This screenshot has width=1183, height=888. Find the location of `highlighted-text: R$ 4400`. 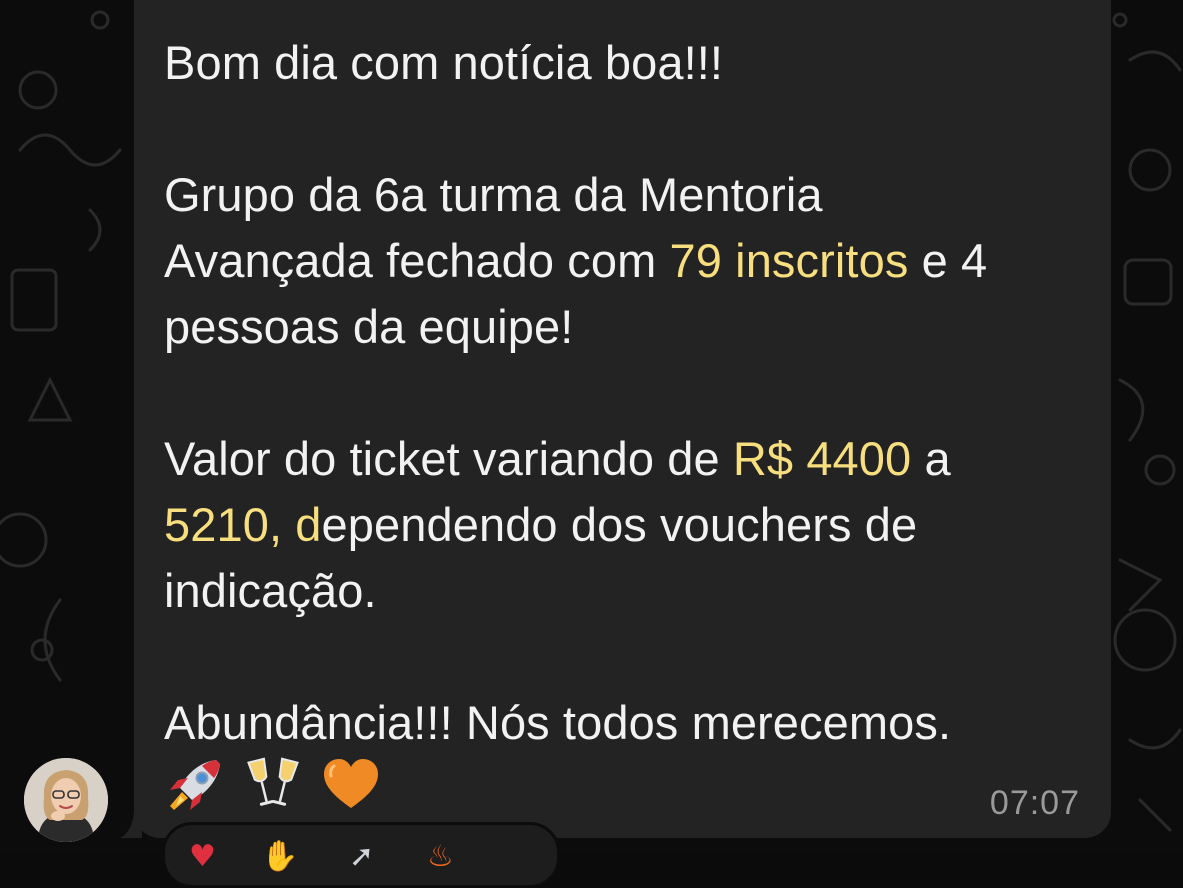

highlighted-text: R$ 4400 is located at coordinates (822, 458).